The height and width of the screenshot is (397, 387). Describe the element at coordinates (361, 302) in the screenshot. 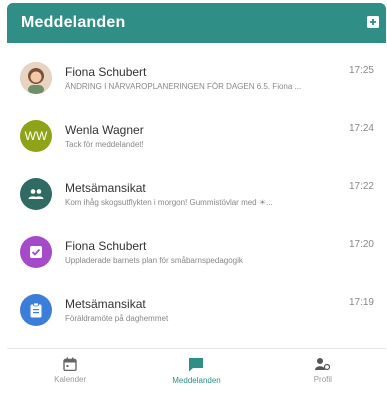

I see `message-time: 17:19` at that location.